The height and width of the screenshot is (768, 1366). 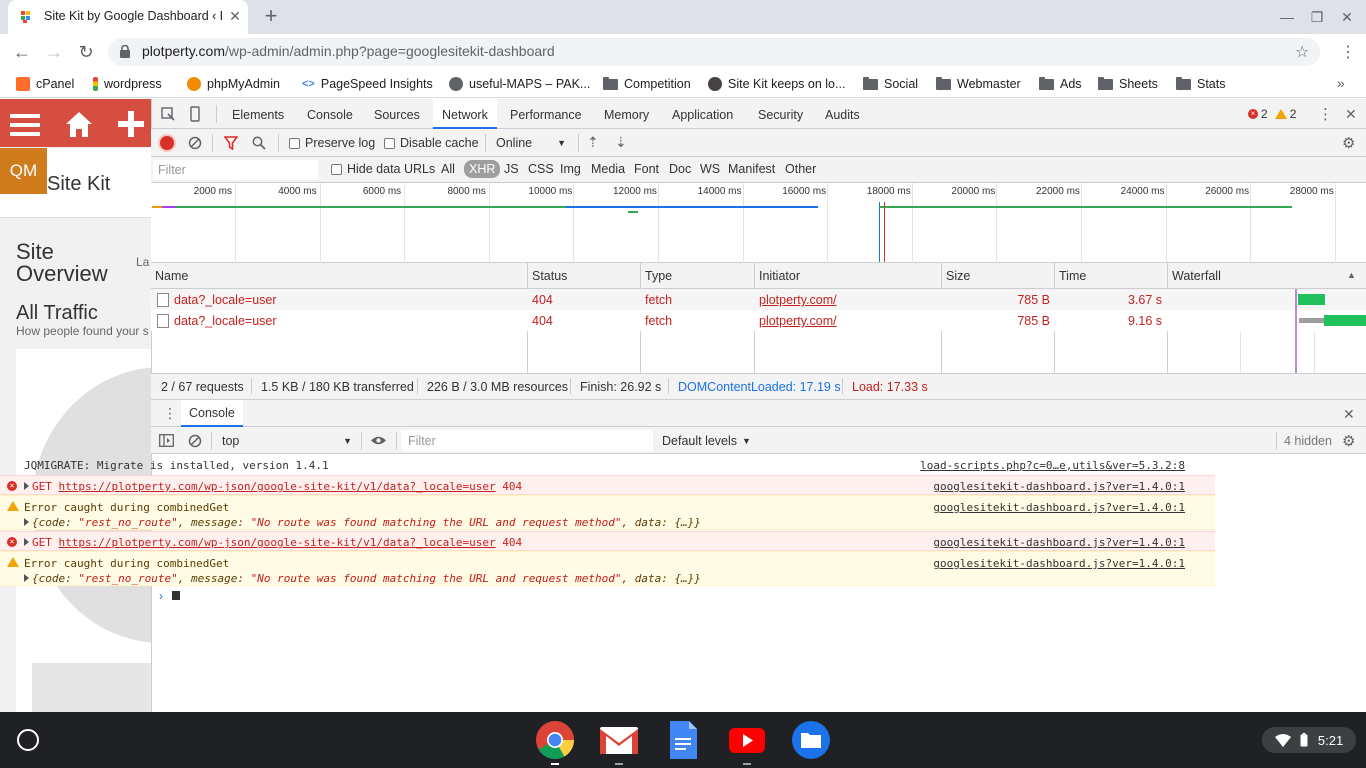 What do you see at coordinates (1348, 143) in the screenshot?
I see `network-settings-gear-icon: ⚙` at bounding box center [1348, 143].